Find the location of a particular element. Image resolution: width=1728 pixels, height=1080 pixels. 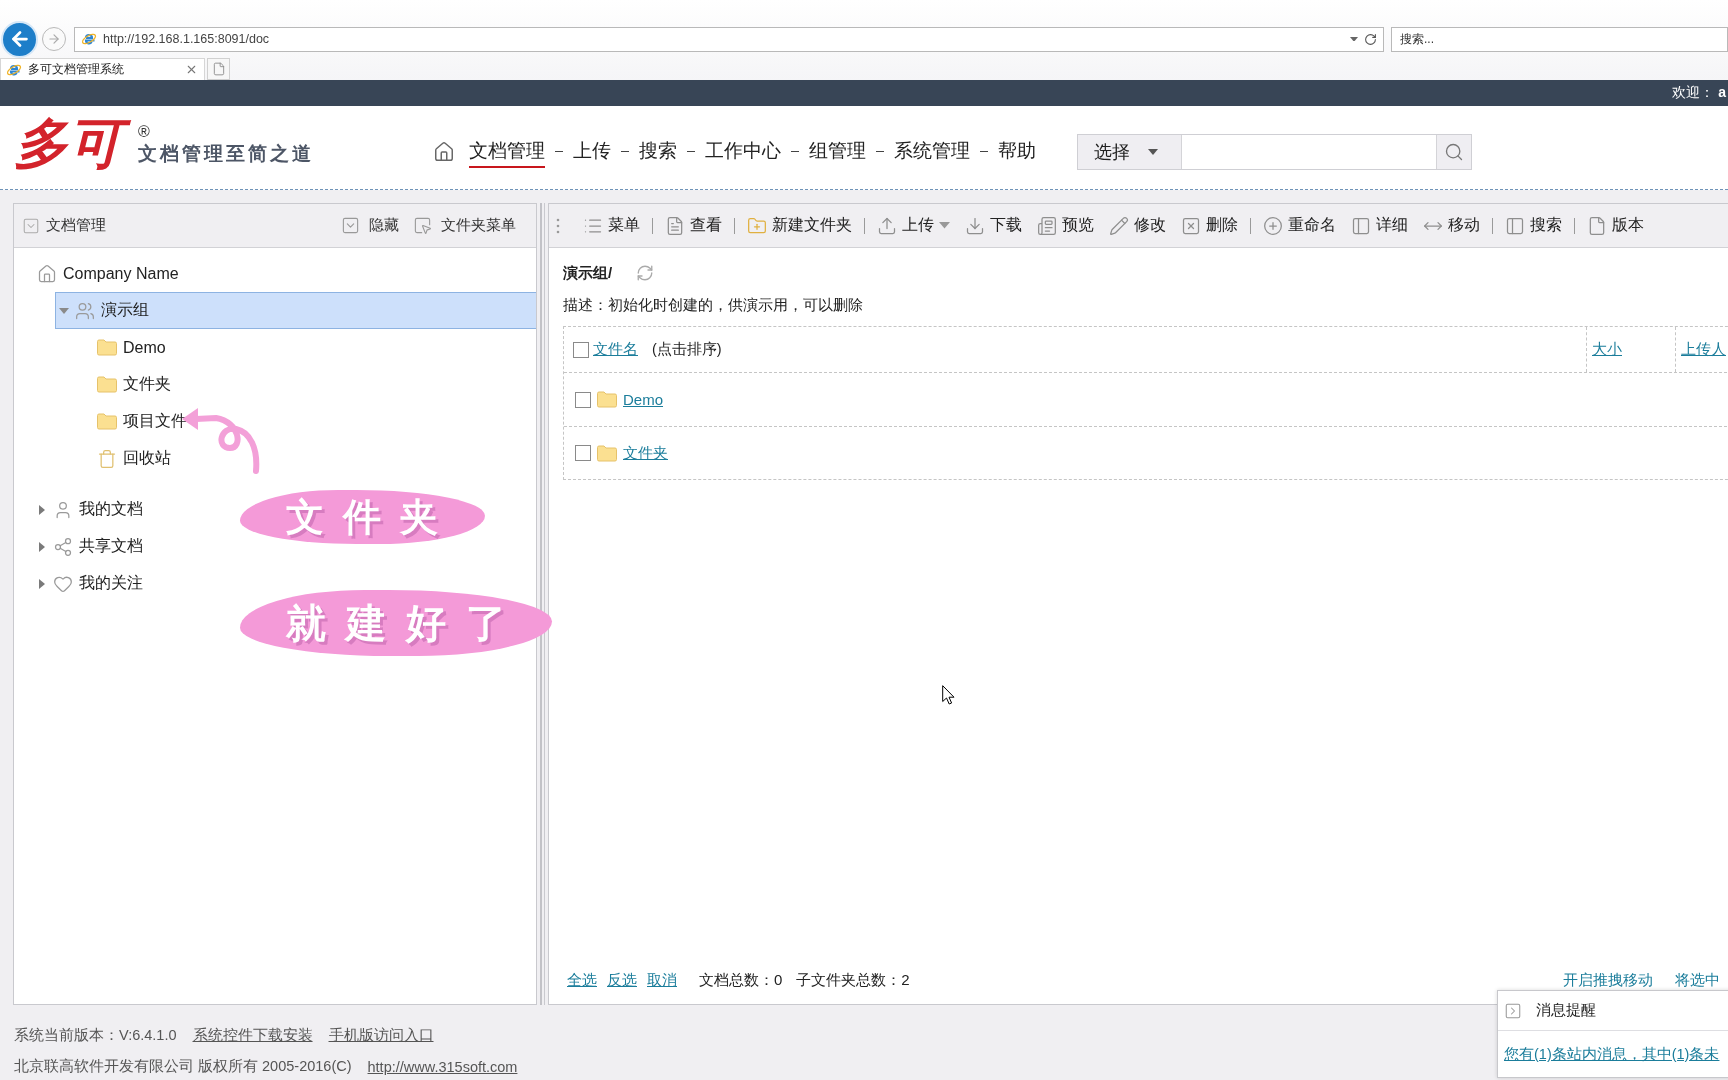

nav-link: 搜索 is located at coordinates (658, 151).